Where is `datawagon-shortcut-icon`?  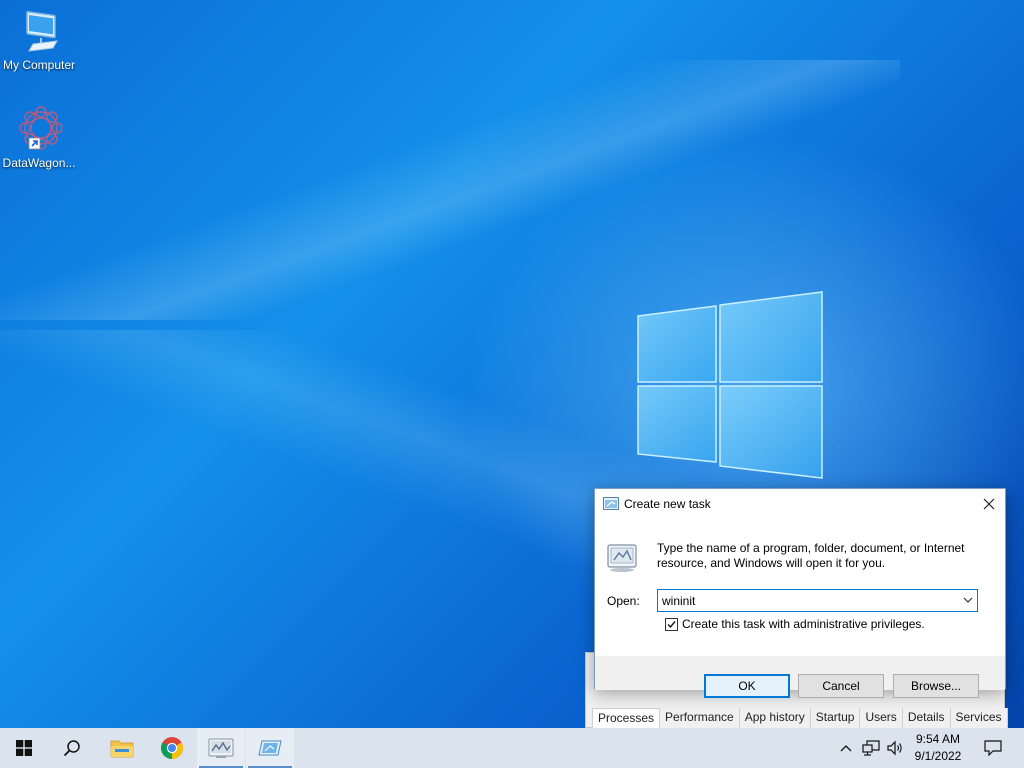
datawagon-shortcut-icon is located at coordinates (39, 130).